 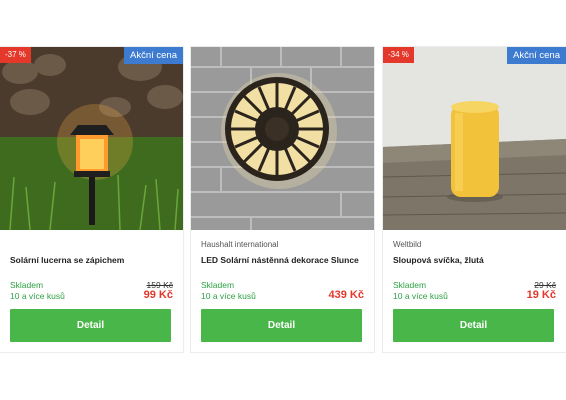 I want to click on price: 99 Kč, so click(x=158, y=295).